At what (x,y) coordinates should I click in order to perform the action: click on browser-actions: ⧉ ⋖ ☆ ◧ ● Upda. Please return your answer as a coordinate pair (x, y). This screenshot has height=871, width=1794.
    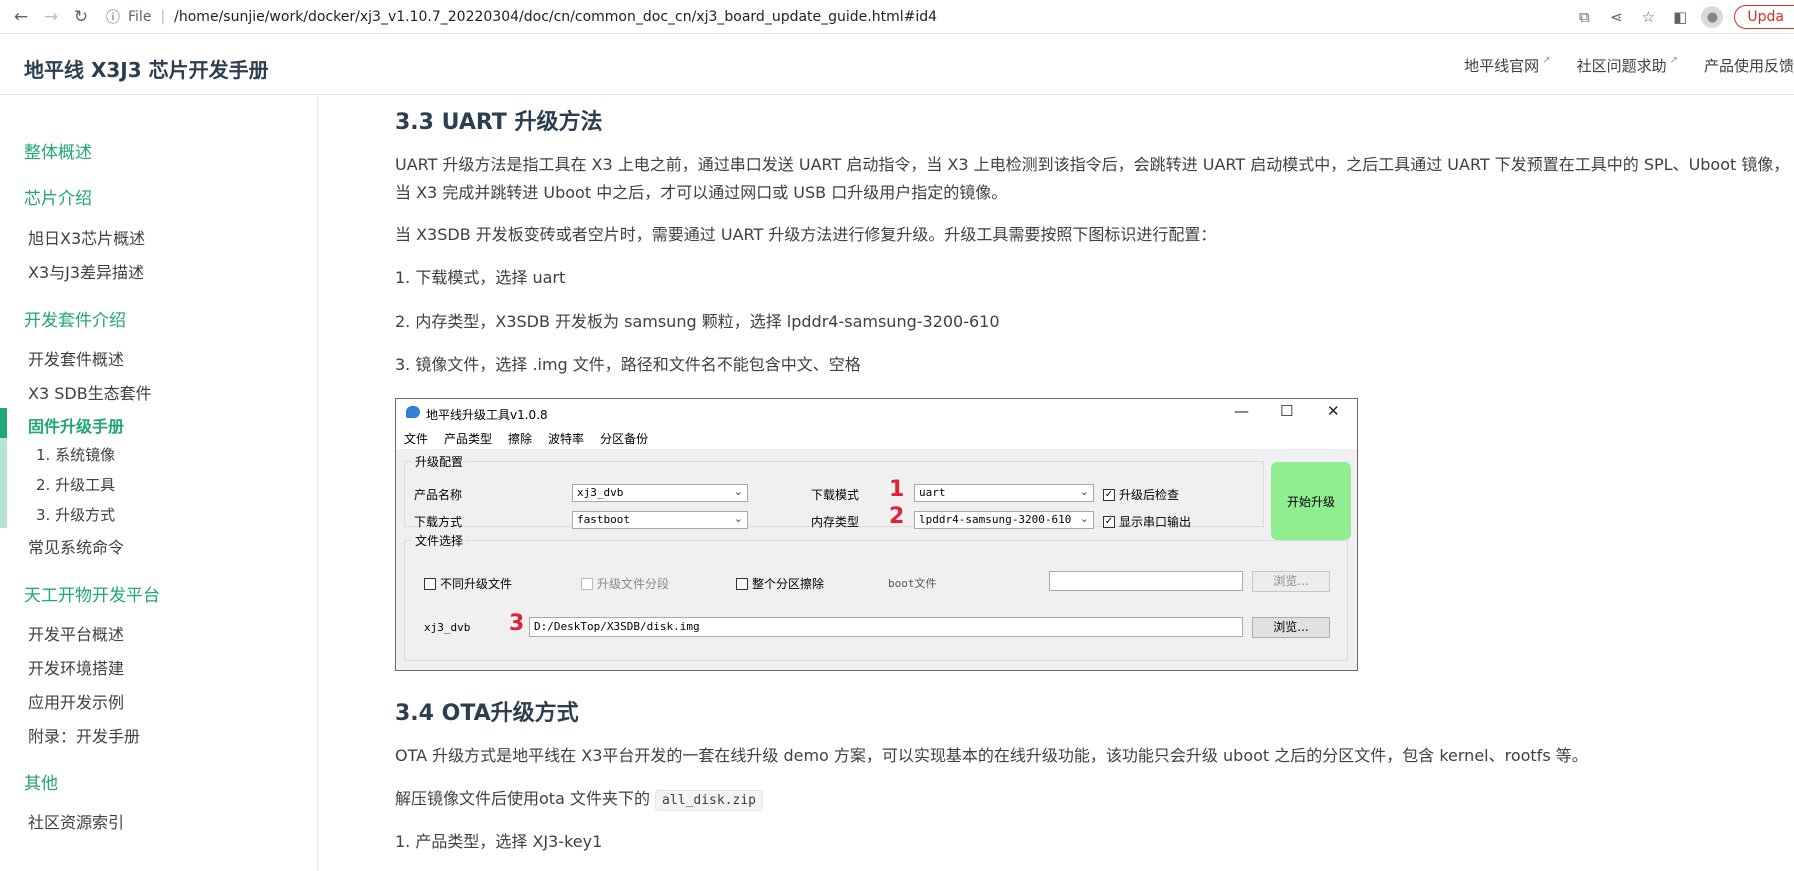
    Looking at the image, I should click on (1681, 17).